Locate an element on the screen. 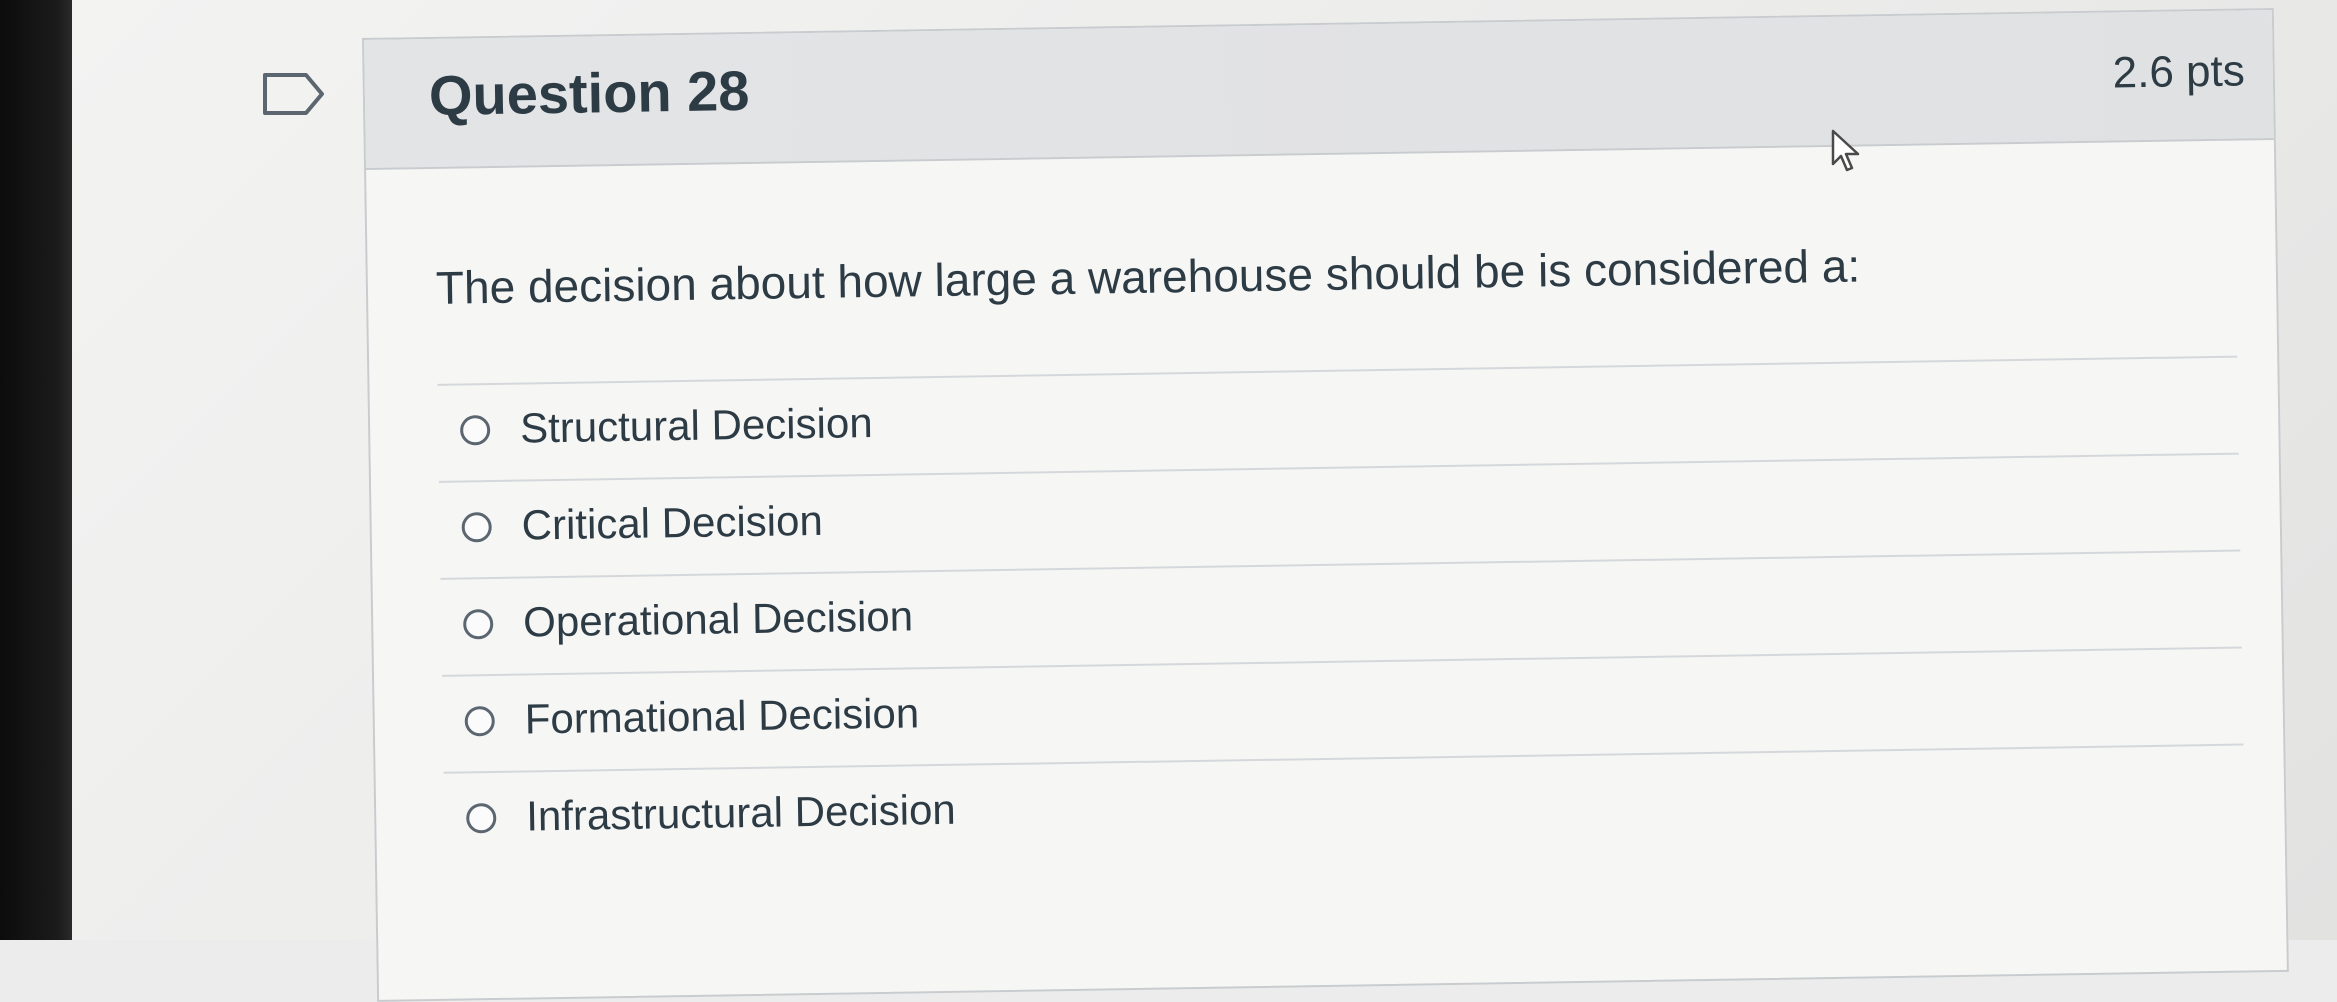 This screenshot has height=1002, width=2337. answer-label: Infrastructural Decision is located at coordinates (741, 813).